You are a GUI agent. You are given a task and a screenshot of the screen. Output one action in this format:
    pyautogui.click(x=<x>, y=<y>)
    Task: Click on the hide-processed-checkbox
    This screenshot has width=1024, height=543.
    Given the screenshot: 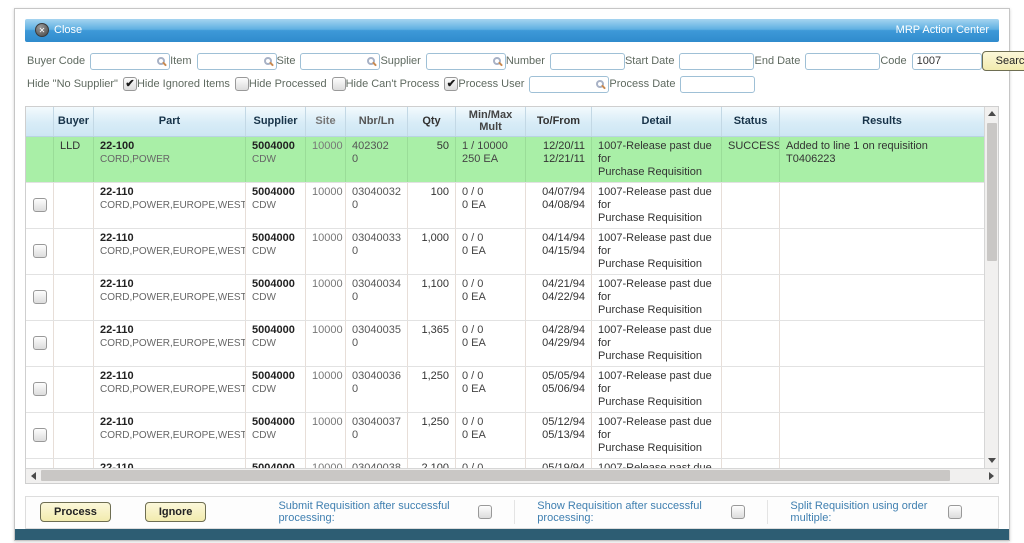 What is the action you would take?
    pyautogui.click(x=338, y=84)
    